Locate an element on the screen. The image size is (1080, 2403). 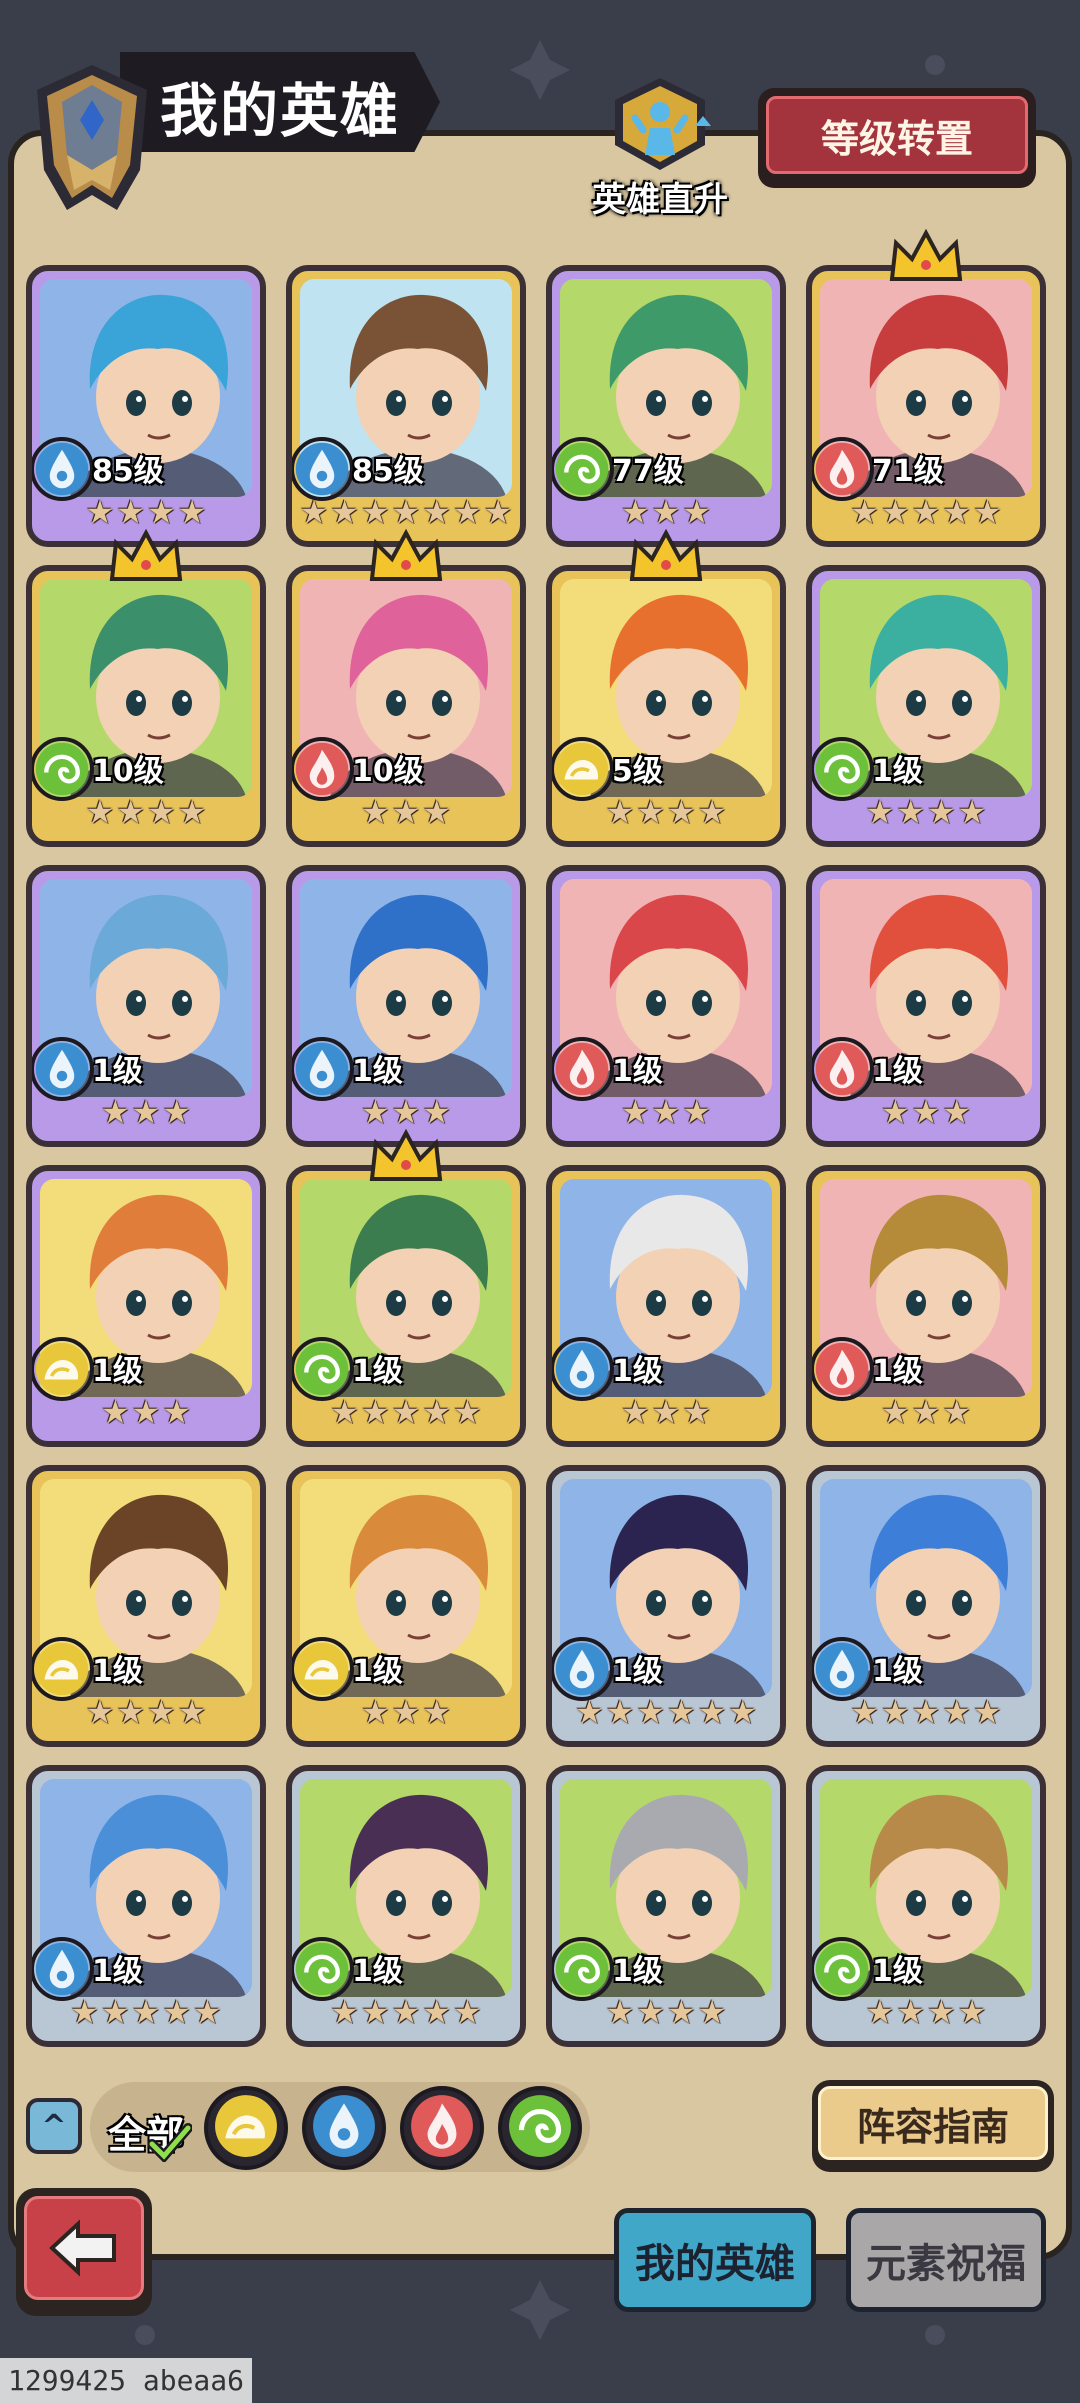
filter-wood-button is located at coordinates (540, 2128).